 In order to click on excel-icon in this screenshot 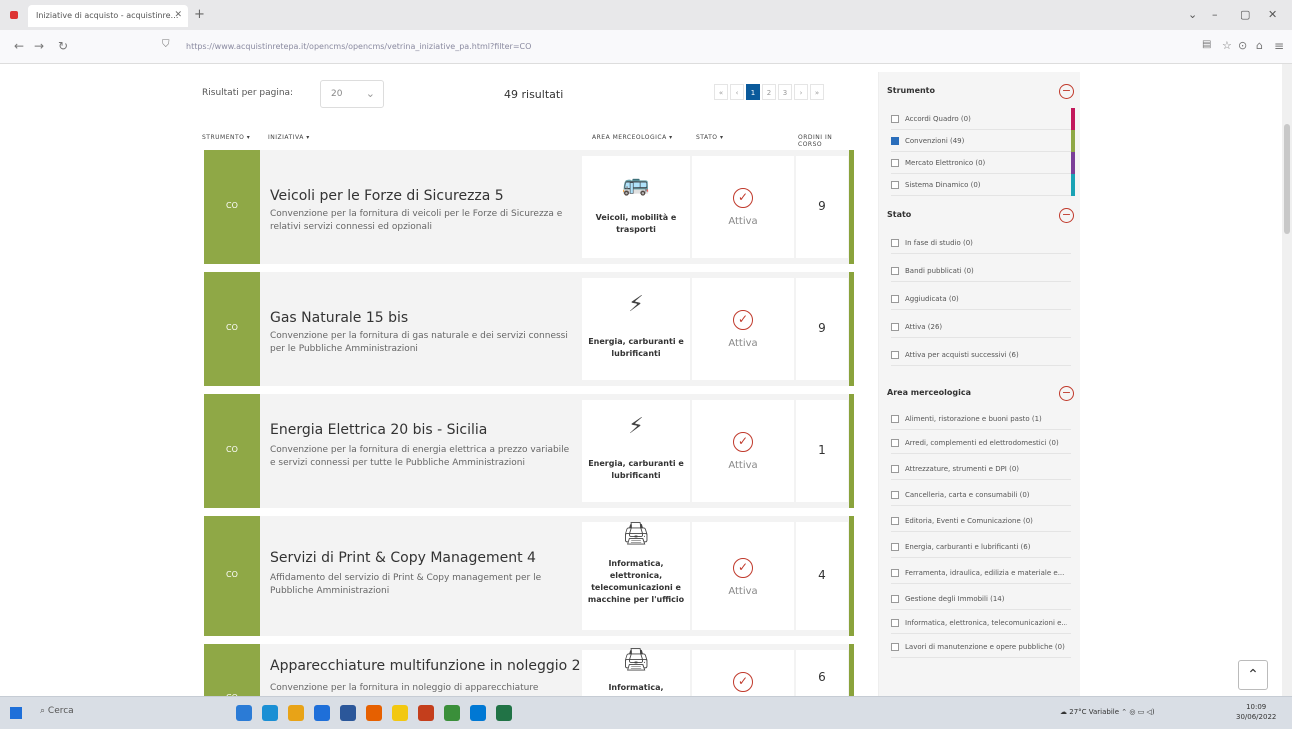, I will do `click(504, 713)`.